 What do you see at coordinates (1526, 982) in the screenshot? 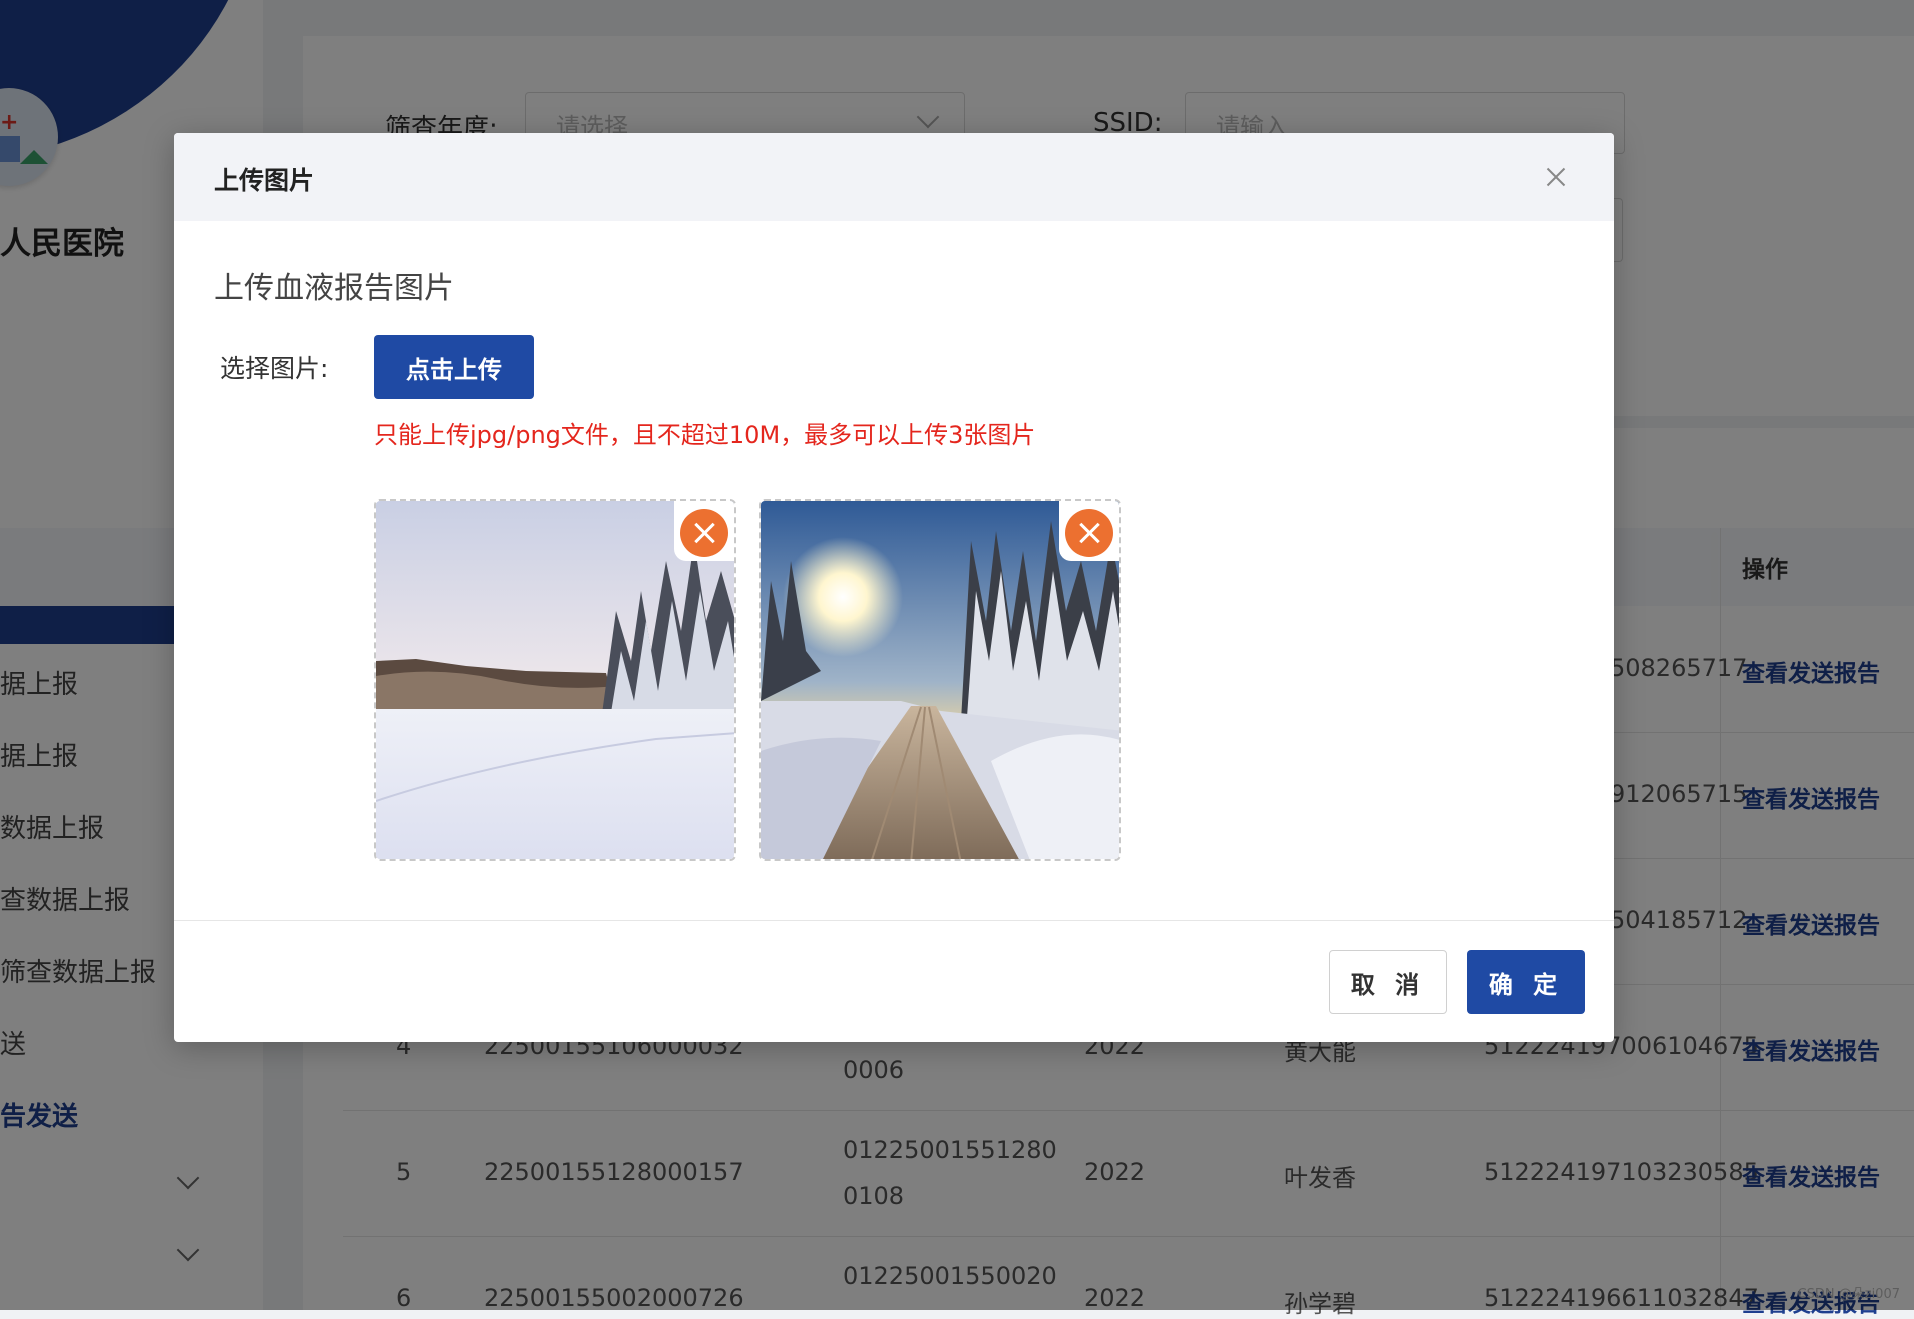
I see `confirm-button: 确 定` at bounding box center [1526, 982].